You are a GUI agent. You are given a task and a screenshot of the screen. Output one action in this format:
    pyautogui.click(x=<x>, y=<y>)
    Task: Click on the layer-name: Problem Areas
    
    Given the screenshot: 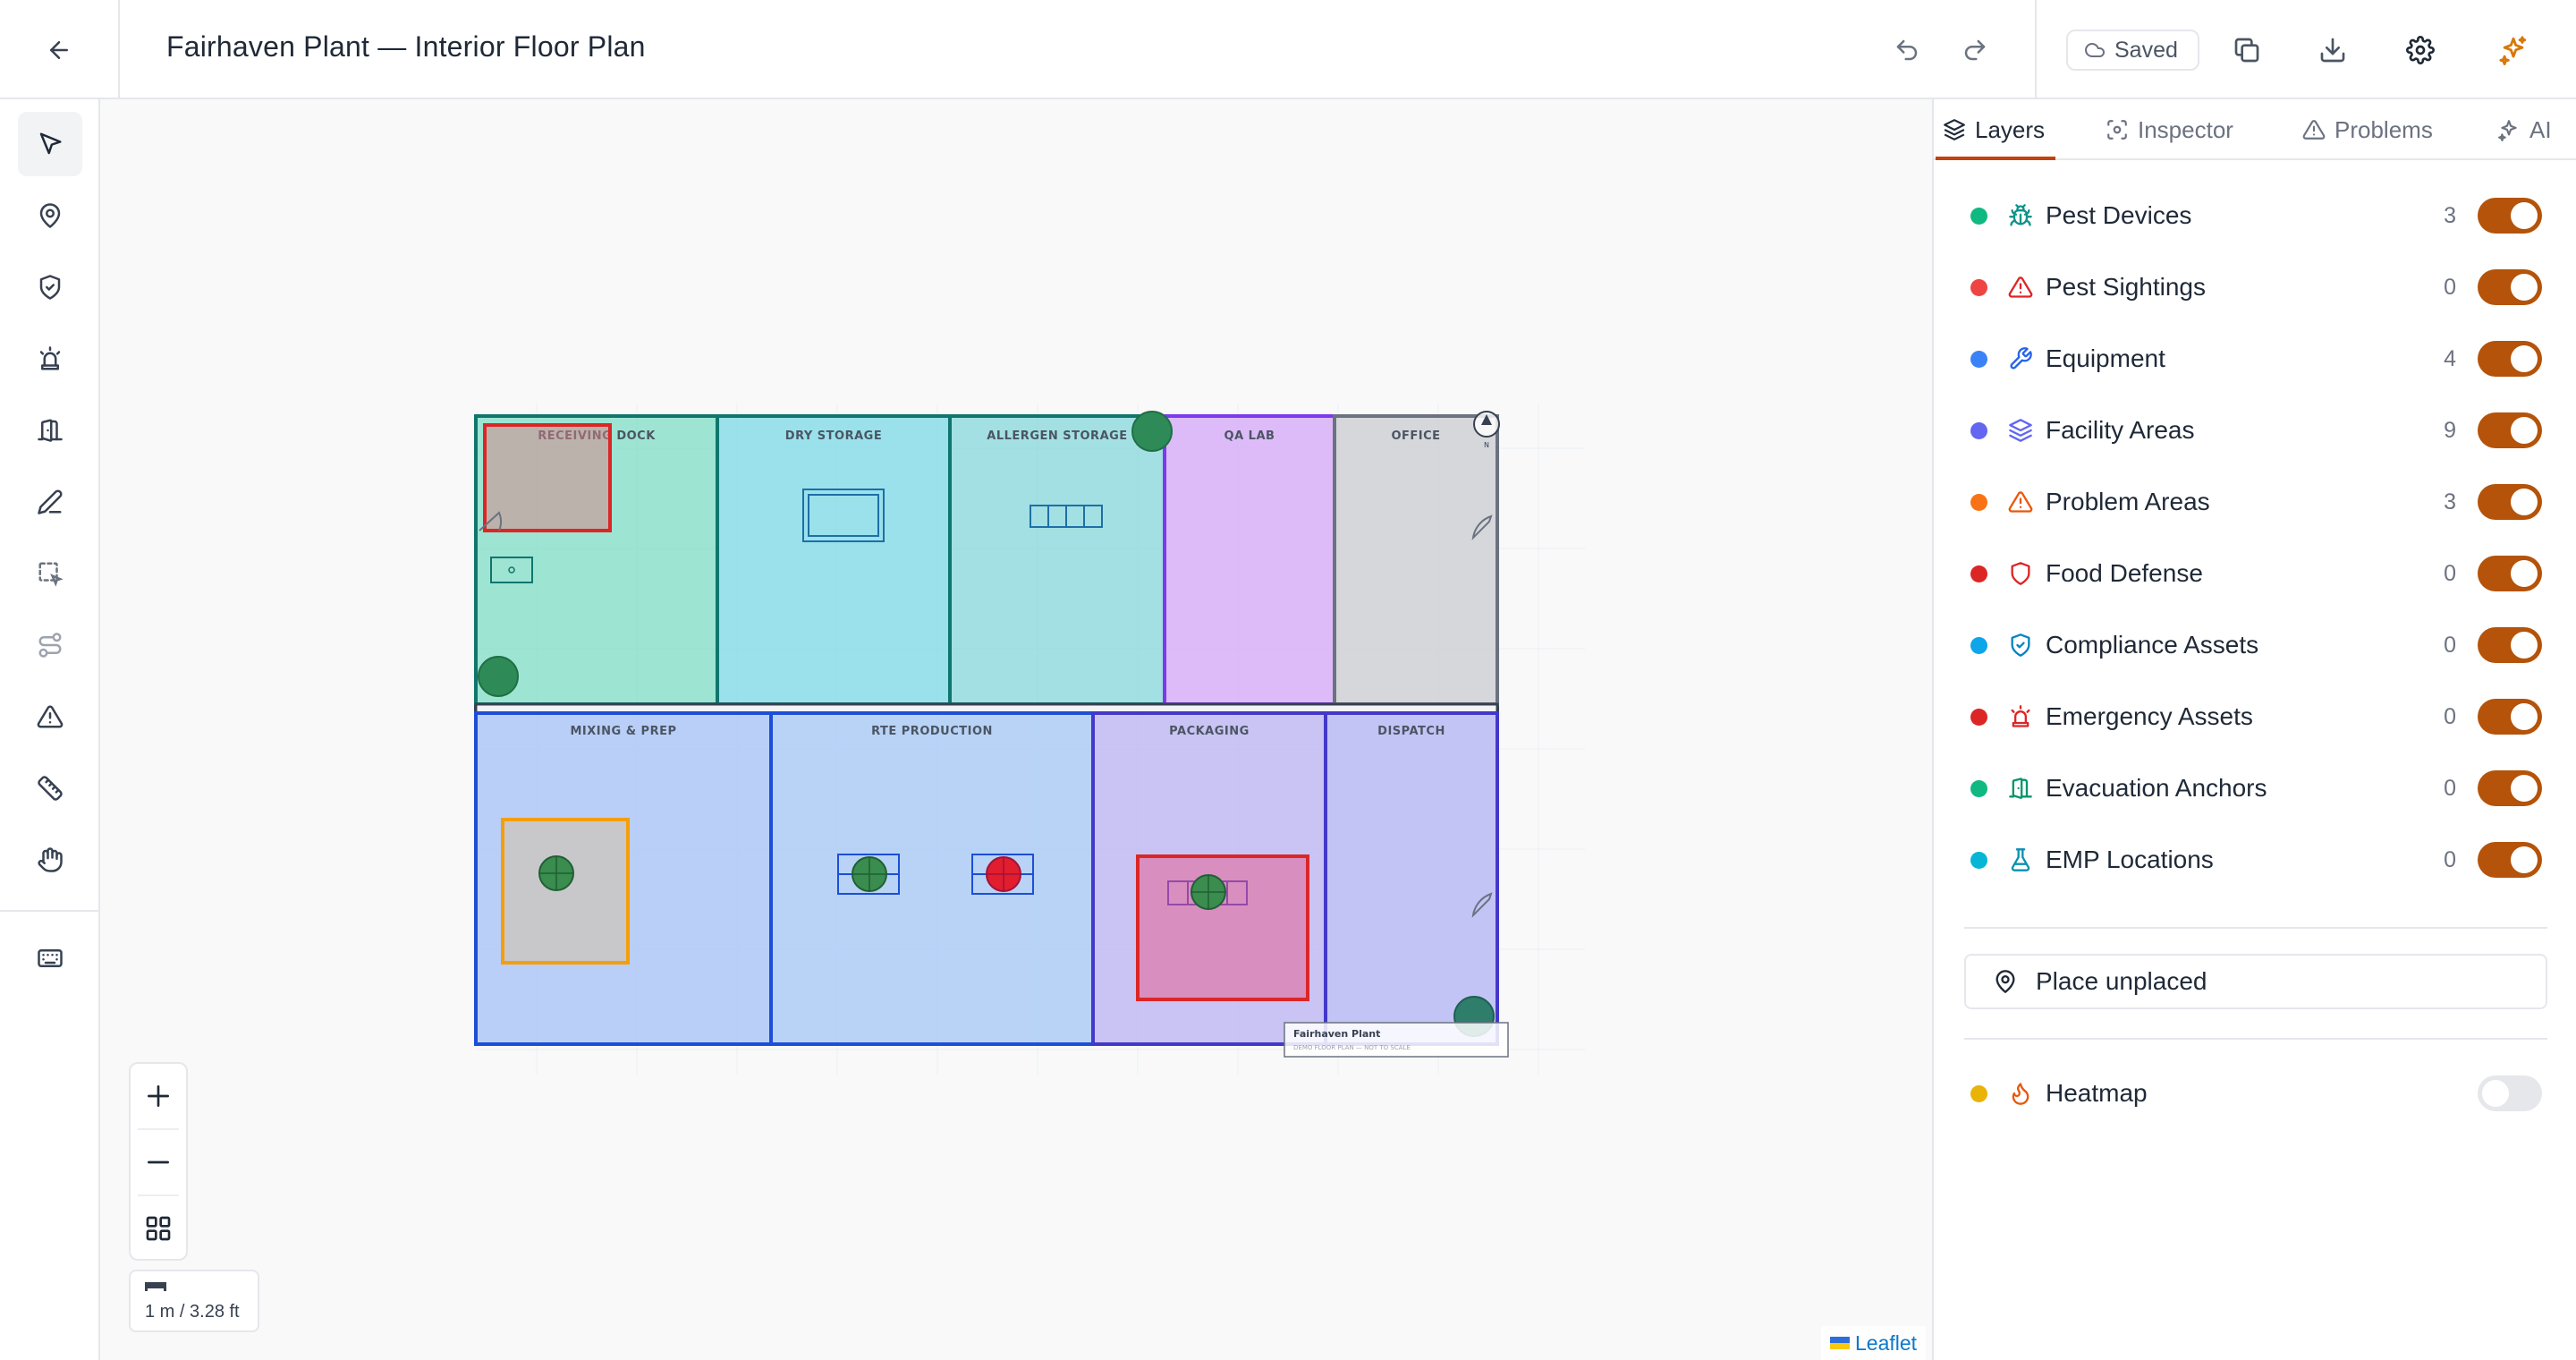 What is the action you would take?
    pyautogui.click(x=2128, y=501)
    